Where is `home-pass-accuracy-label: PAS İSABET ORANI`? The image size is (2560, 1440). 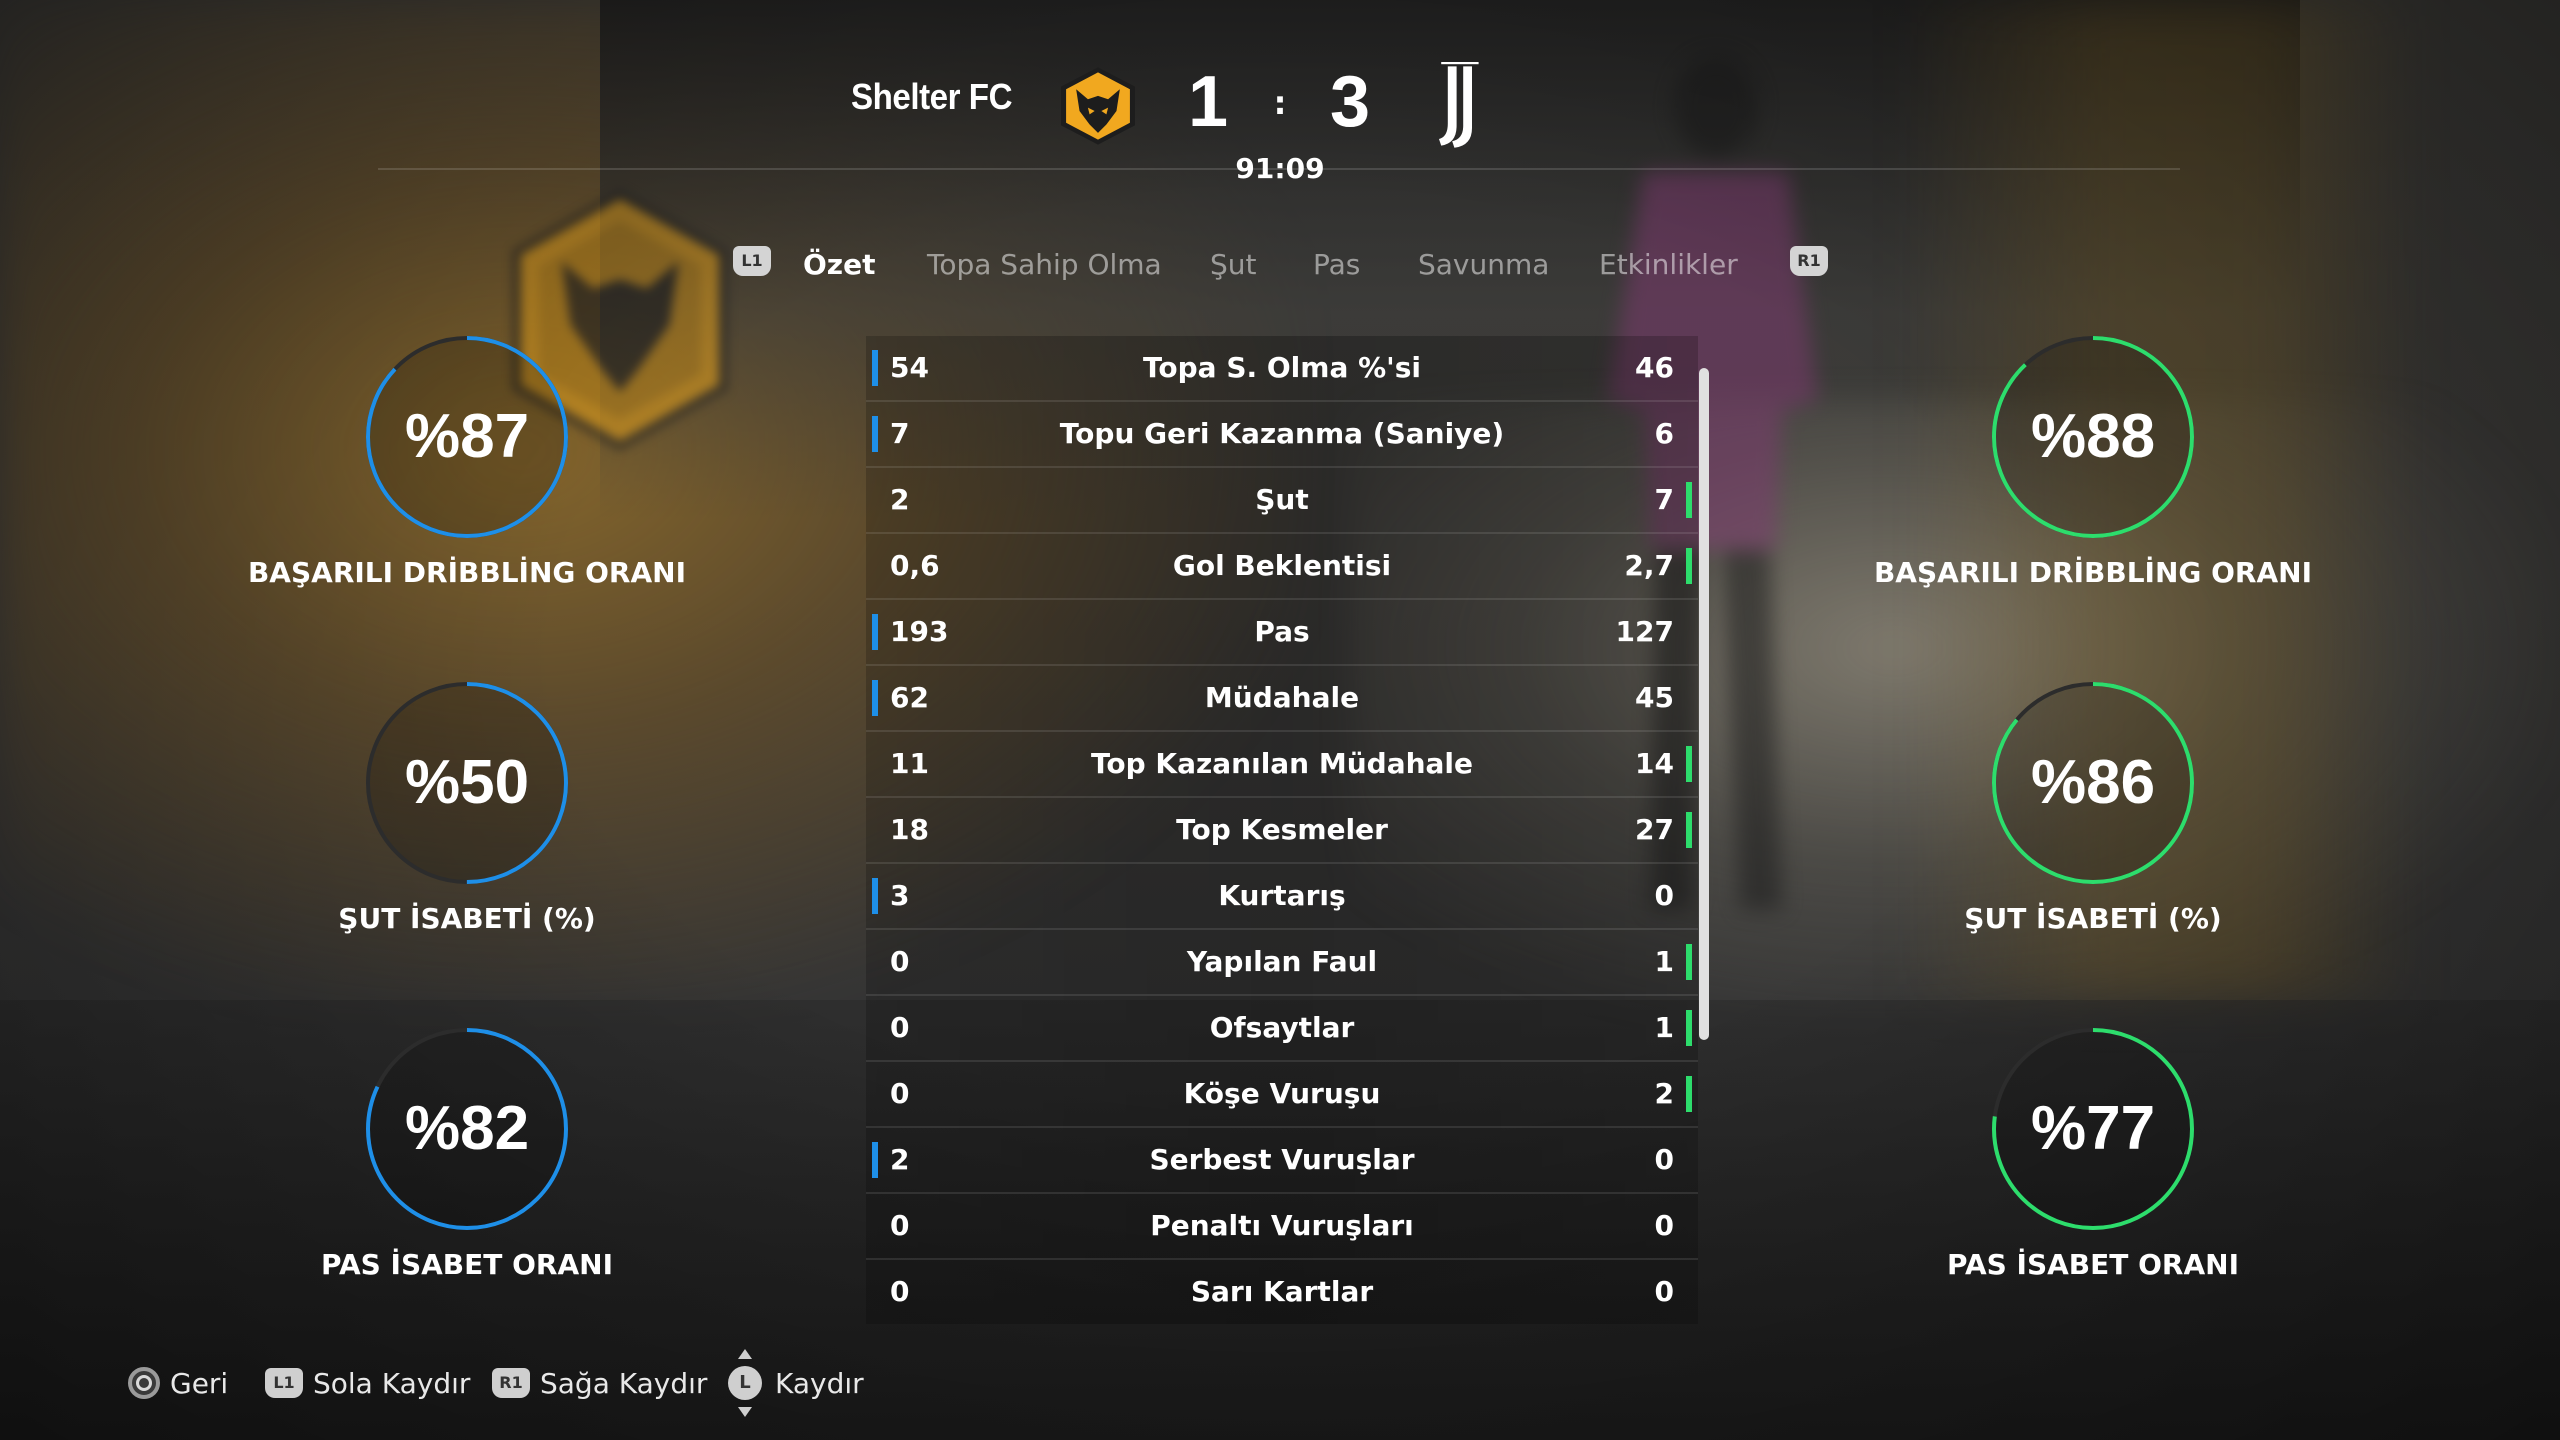 home-pass-accuracy-label: PAS İSABET ORANI is located at coordinates (467, 1264).